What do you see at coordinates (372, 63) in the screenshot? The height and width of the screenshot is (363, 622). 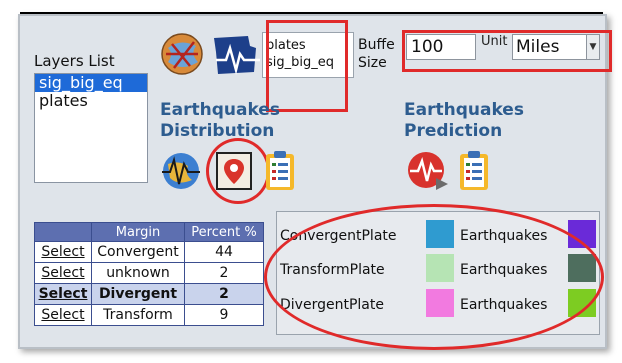 I see `buffer-label-line2: Size` at bounding box center [372, 63].